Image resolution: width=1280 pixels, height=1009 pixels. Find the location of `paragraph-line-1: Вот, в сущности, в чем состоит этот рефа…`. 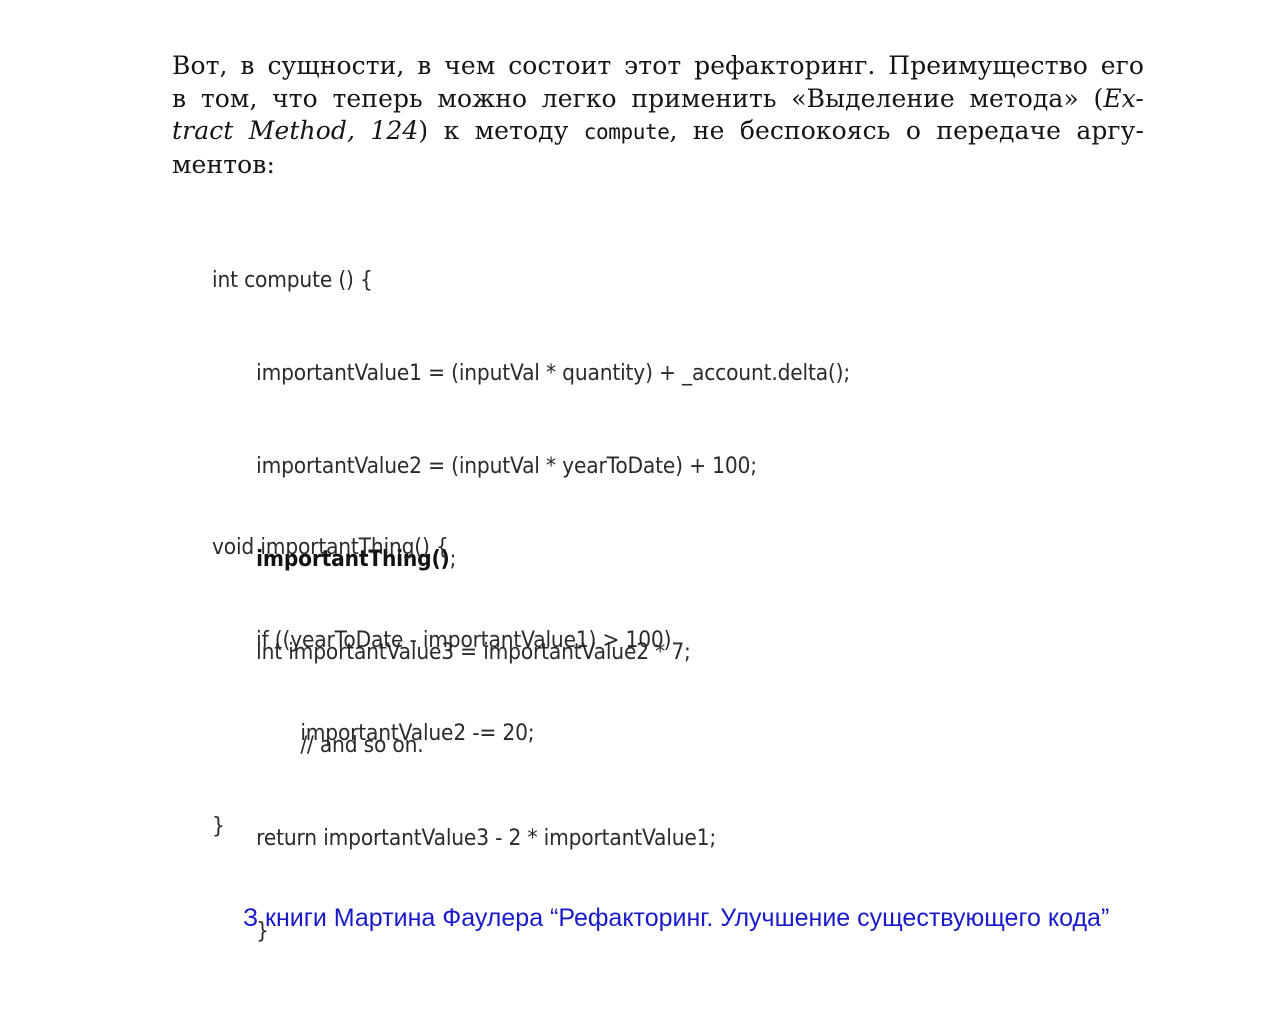

paragraph-line-1: Вот, в сущности, в чем состоит этот рефа… is located at coordinates (658, 66).